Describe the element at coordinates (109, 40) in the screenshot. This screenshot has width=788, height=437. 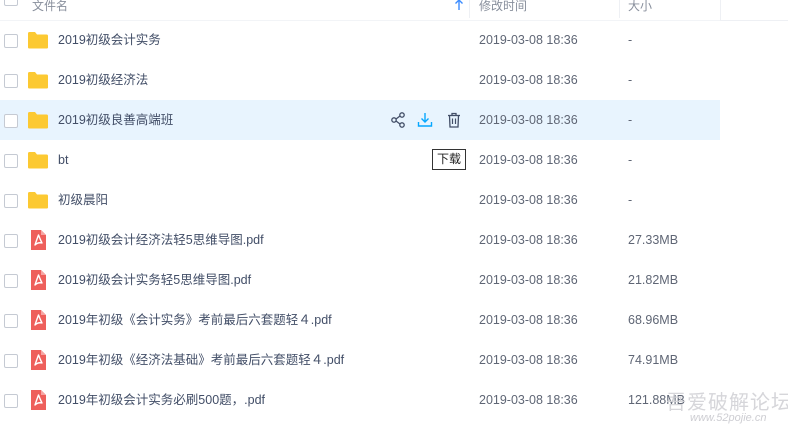
I see `file-name: 2019初级会计实务` at that location.